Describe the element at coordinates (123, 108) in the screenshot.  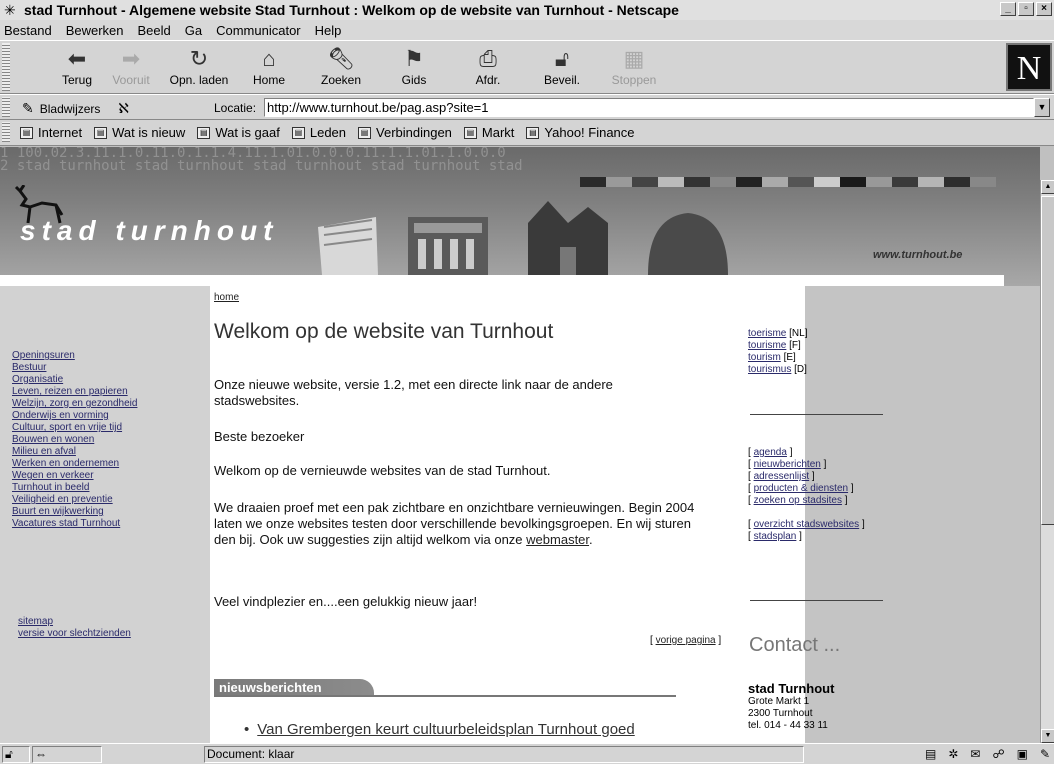
I see `page-proxy-icon: ℵ` at that location.